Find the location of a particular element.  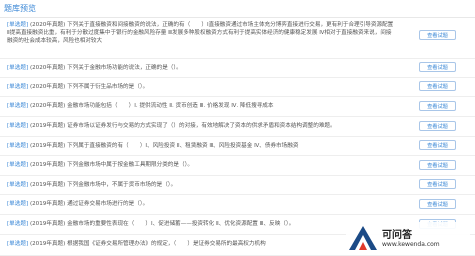

question-text: [单选题] (2020年真题) 下列关于金融市场功能的说法，正确的是（）。 is located at coordinates (201, 68).